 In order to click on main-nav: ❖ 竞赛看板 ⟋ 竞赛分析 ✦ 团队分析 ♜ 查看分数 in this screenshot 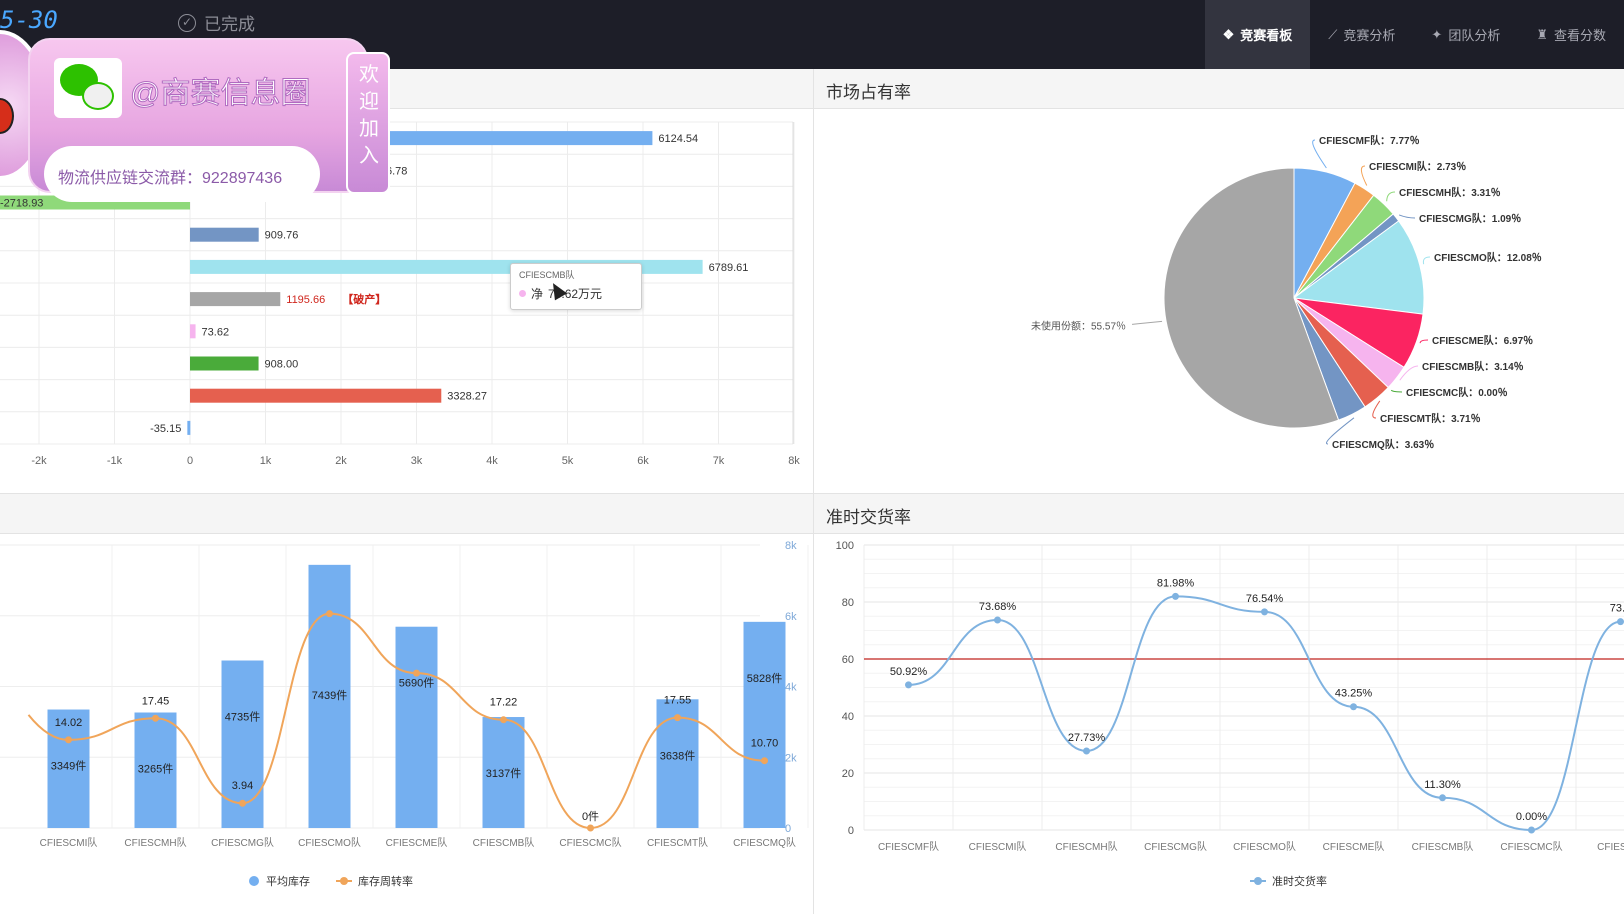, I will do `click(1414, 34)`.